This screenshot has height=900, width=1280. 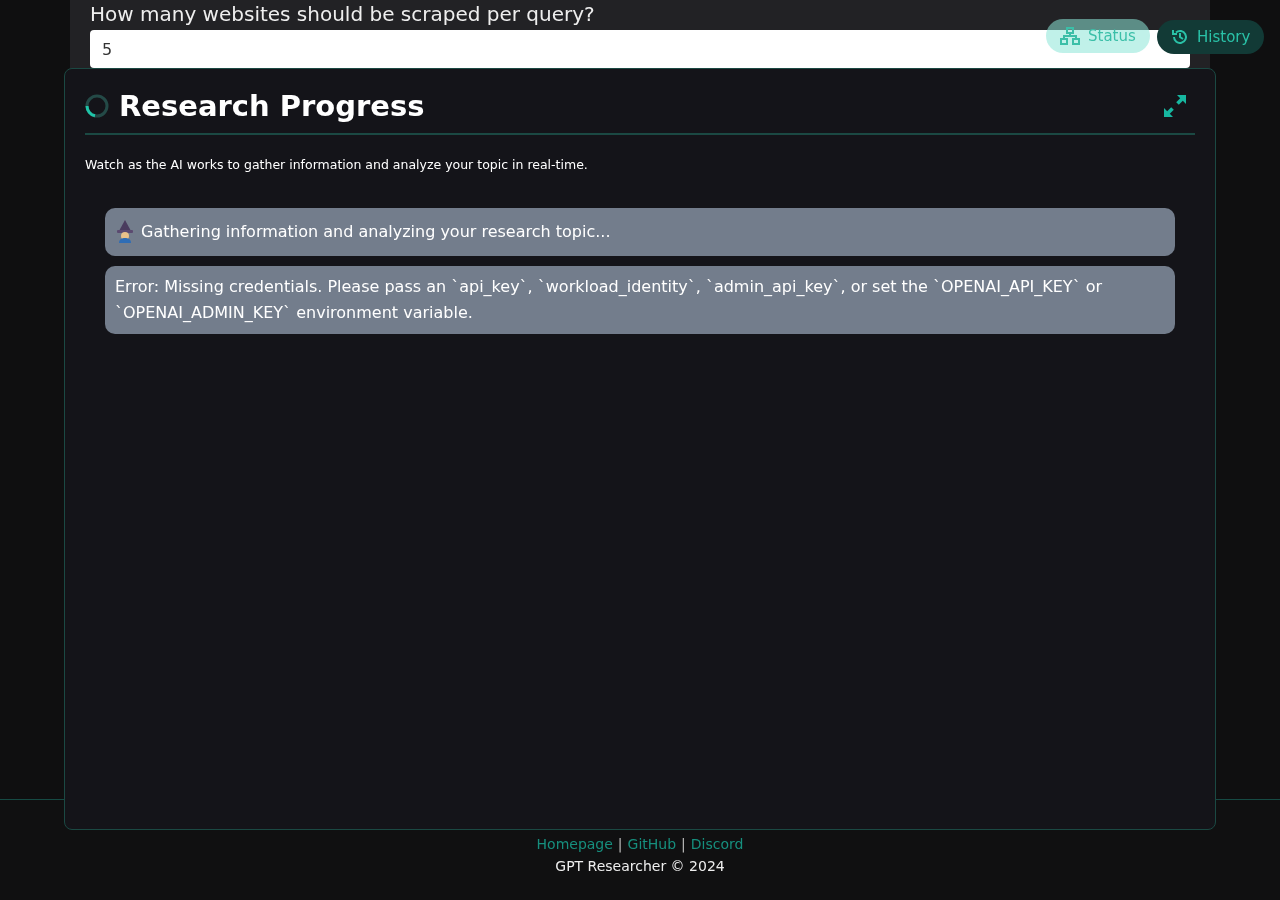 I want to click on spinner-icon, so click(x=97, y=106).